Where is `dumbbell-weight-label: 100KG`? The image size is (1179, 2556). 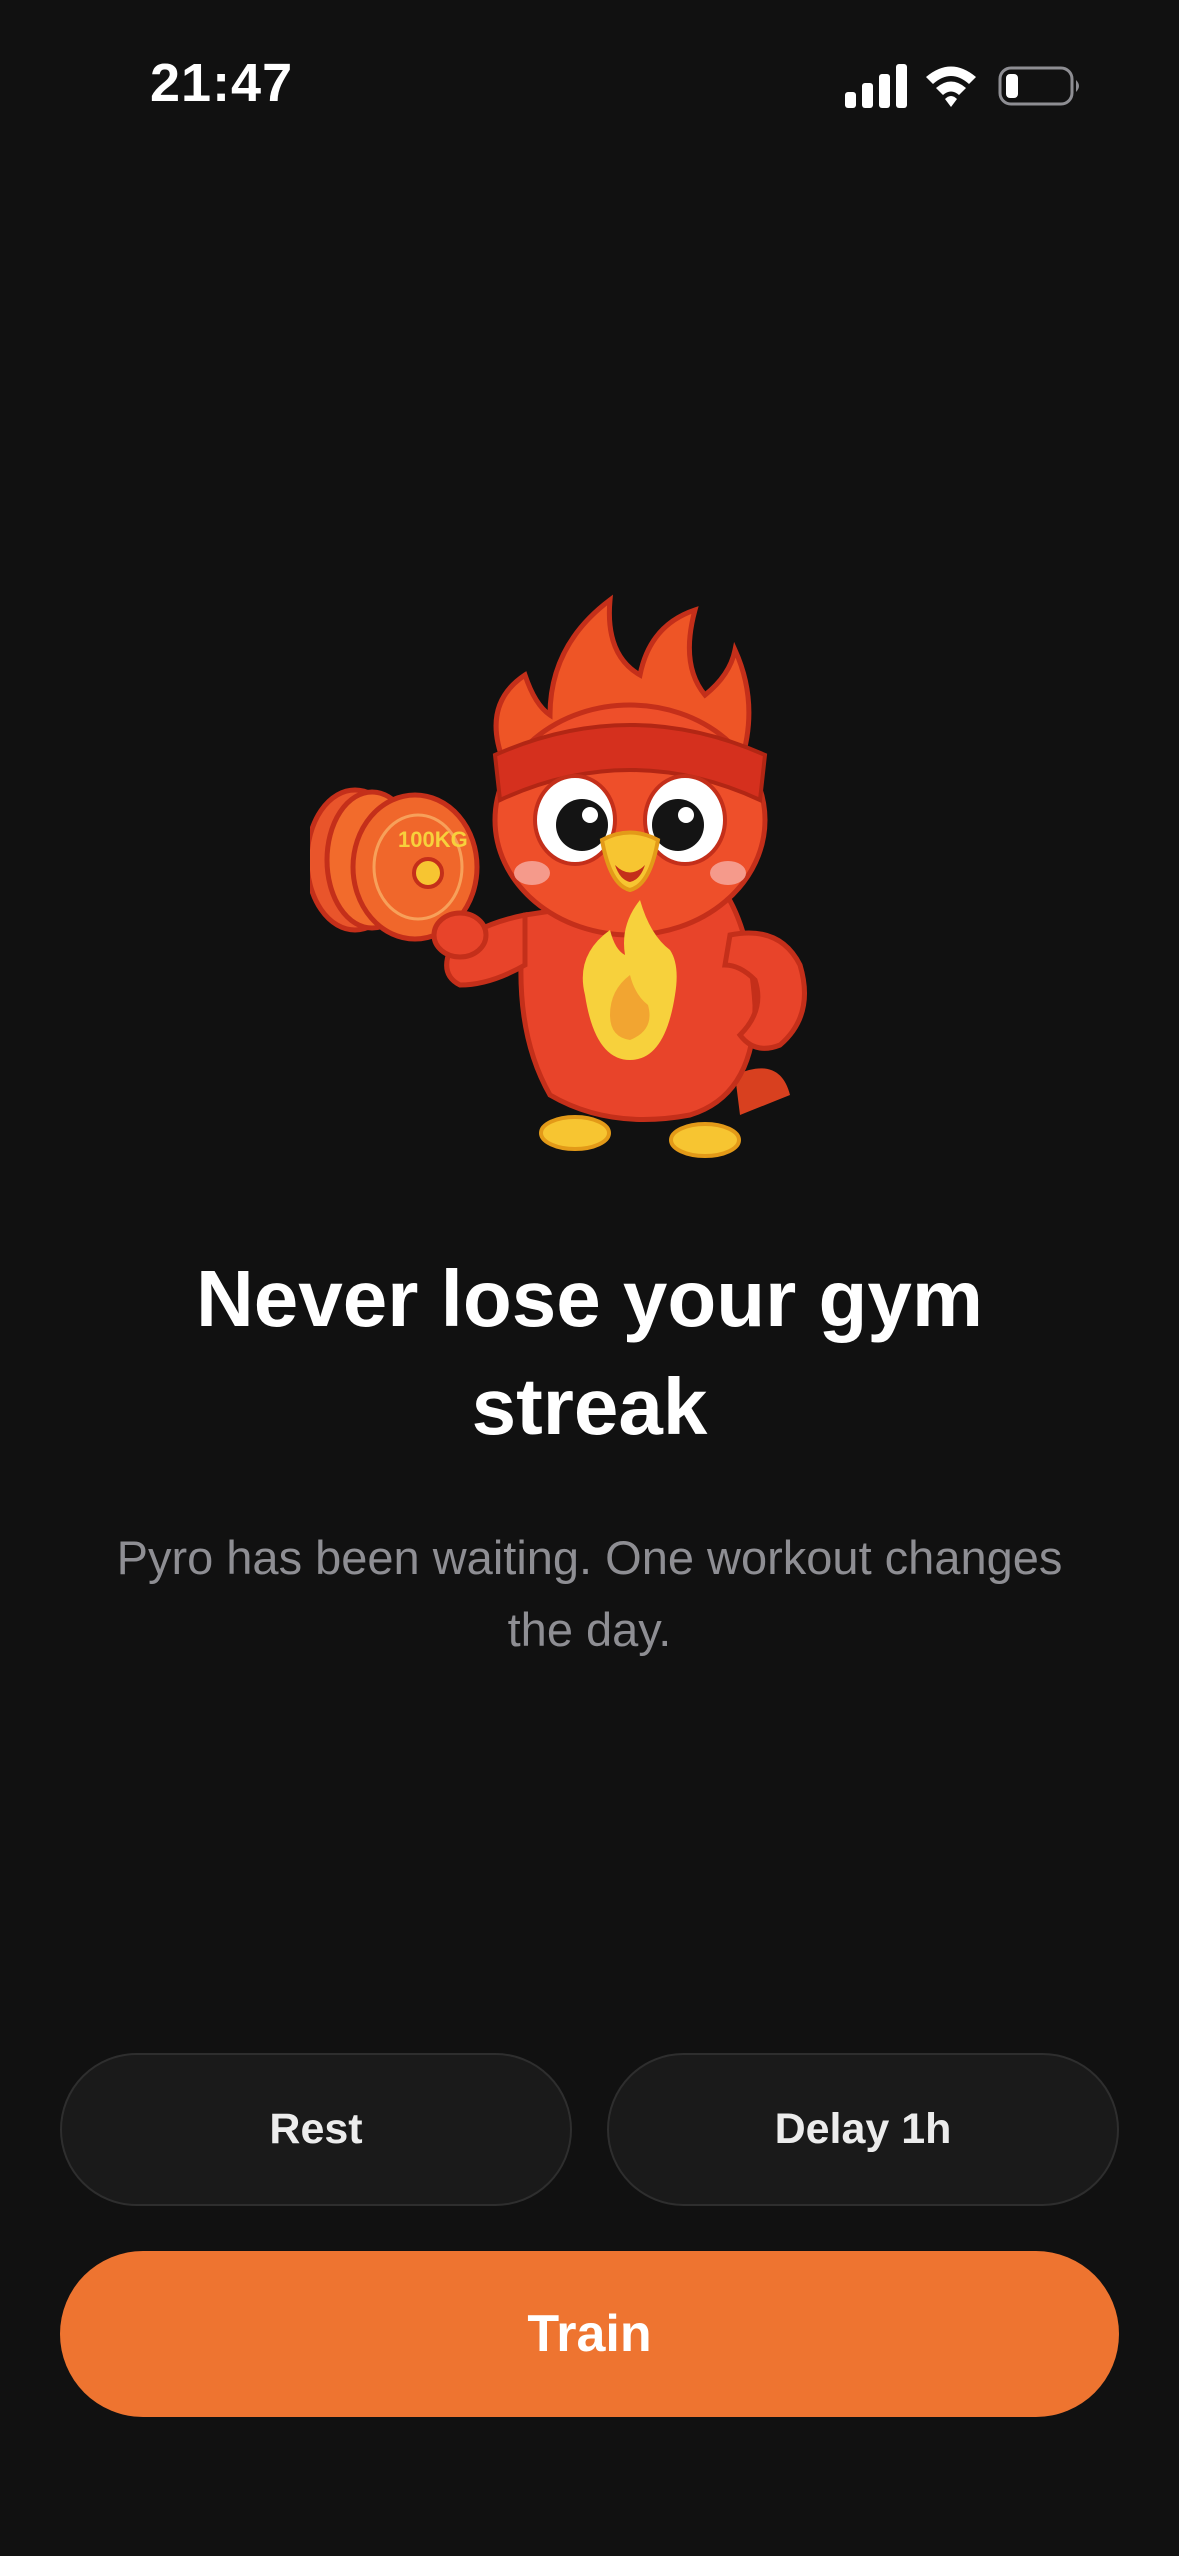
dumbbell-weight-label: 100KG is located at coordinates (433, 839).